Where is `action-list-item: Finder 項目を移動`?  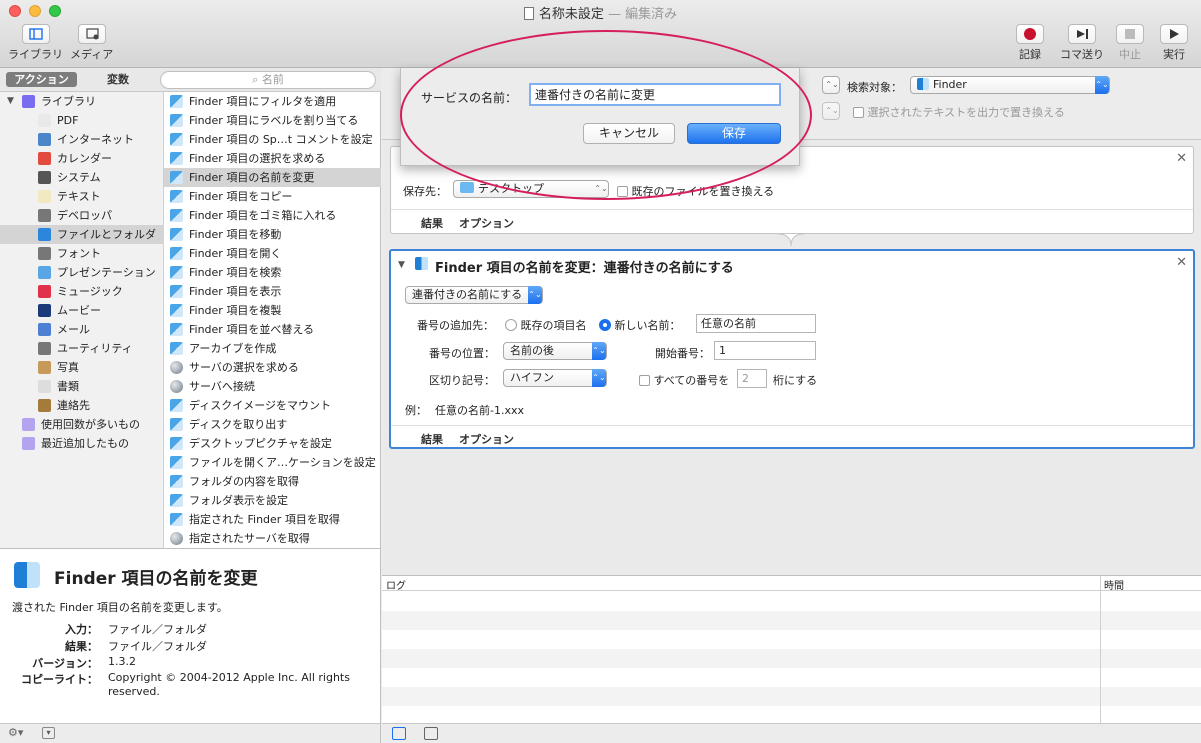 action-list-item: Finder 項目を移動 is located at coordinates (272, 234).